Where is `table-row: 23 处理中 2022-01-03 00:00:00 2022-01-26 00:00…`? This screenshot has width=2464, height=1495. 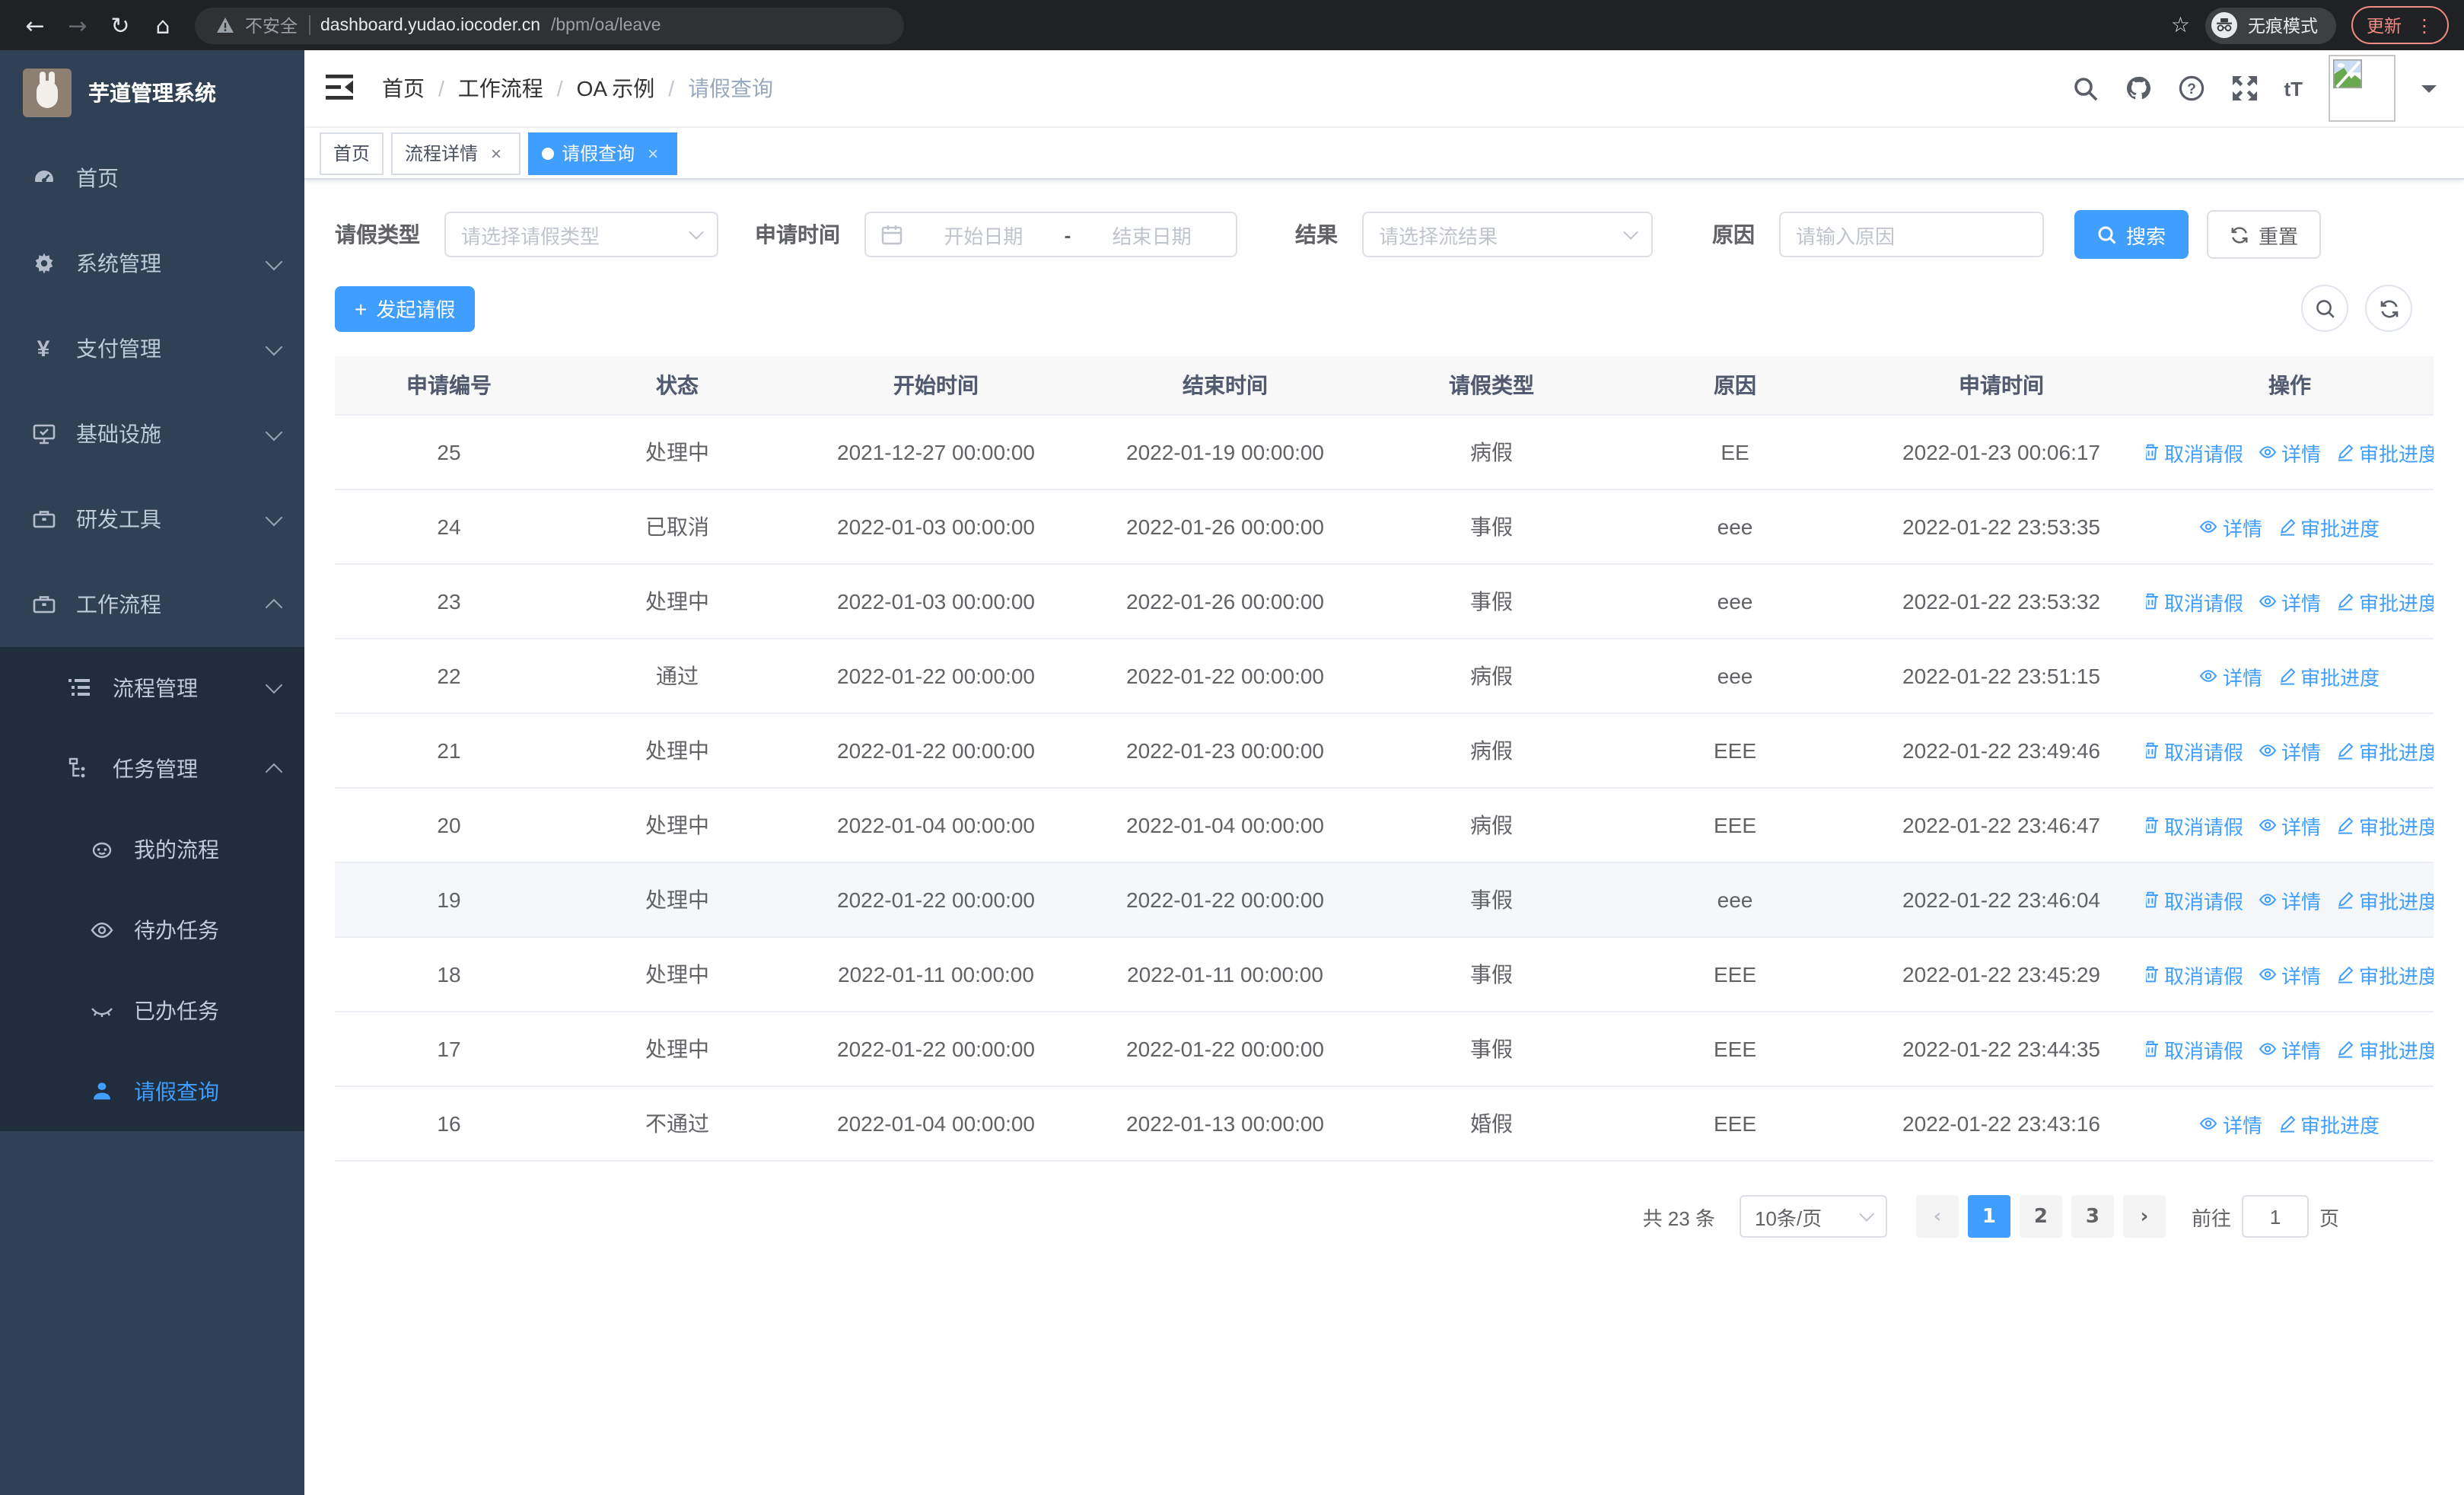 table-row: 23 处理中 2022-01-03 00:00:00 2022-01-26 00:00… is located at coordinates (1384, 602).